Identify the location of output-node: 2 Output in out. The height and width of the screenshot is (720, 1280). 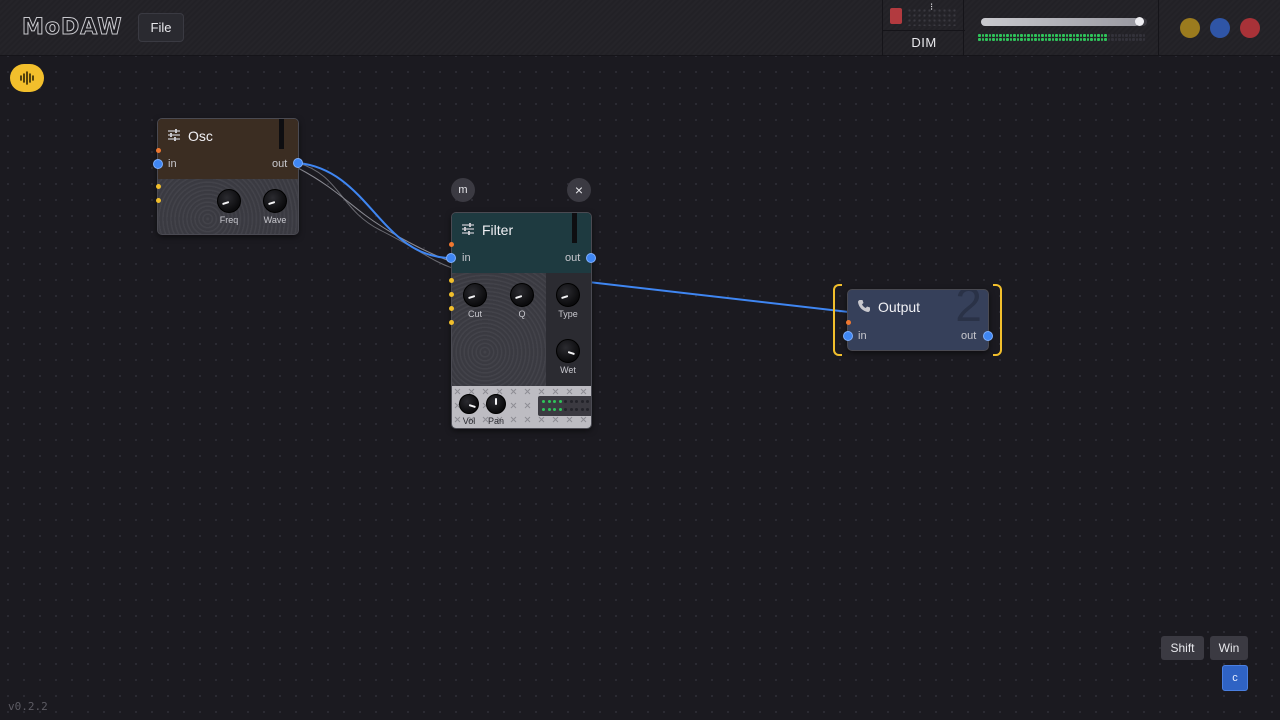
(918, 320).